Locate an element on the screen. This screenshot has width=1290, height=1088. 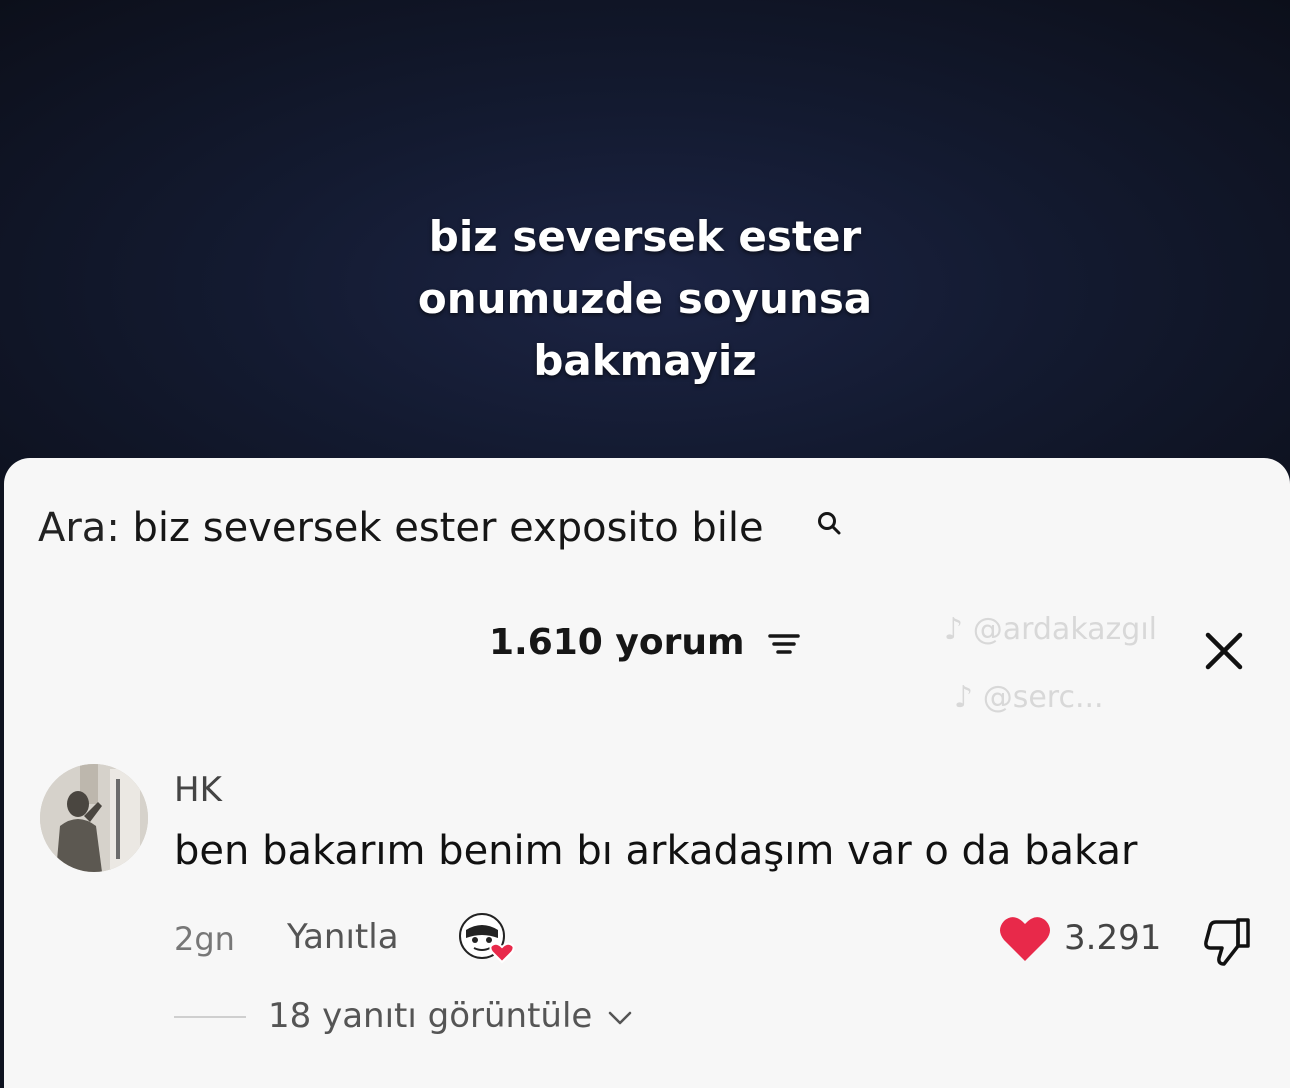
like-count: 3.291 is located at coordinates (1113, 938).